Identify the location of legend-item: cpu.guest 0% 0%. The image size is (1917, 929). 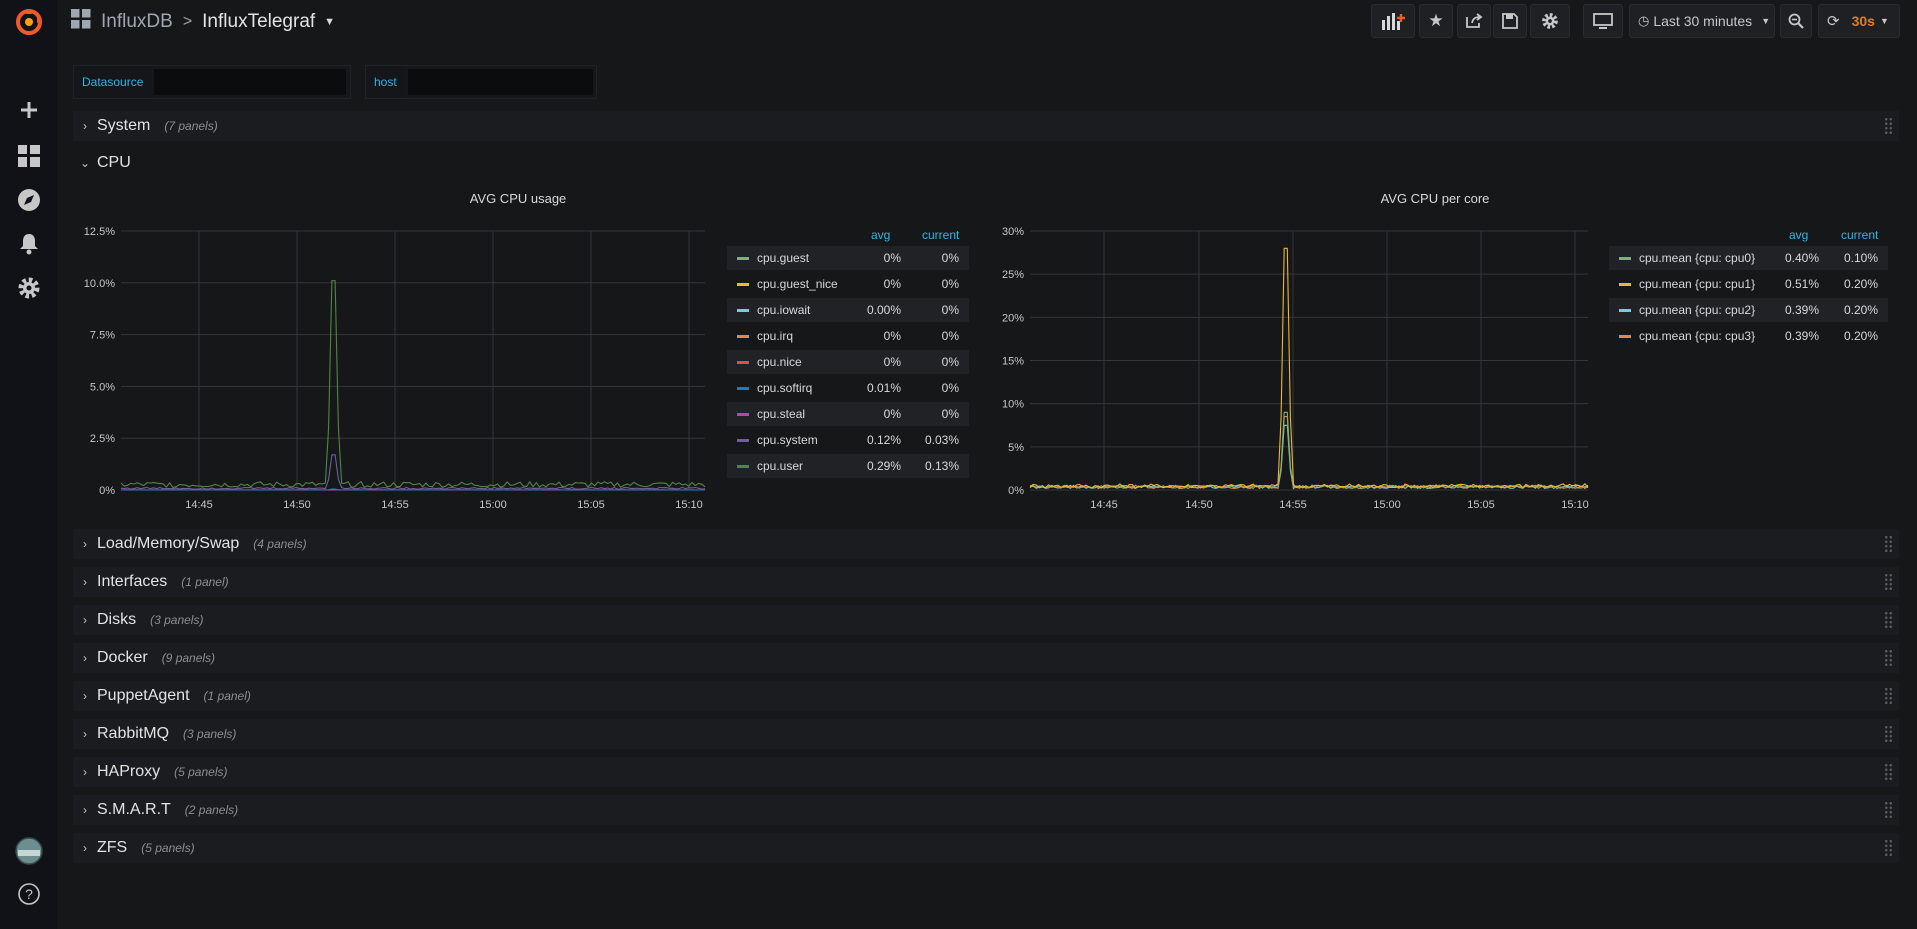
(848, 258).